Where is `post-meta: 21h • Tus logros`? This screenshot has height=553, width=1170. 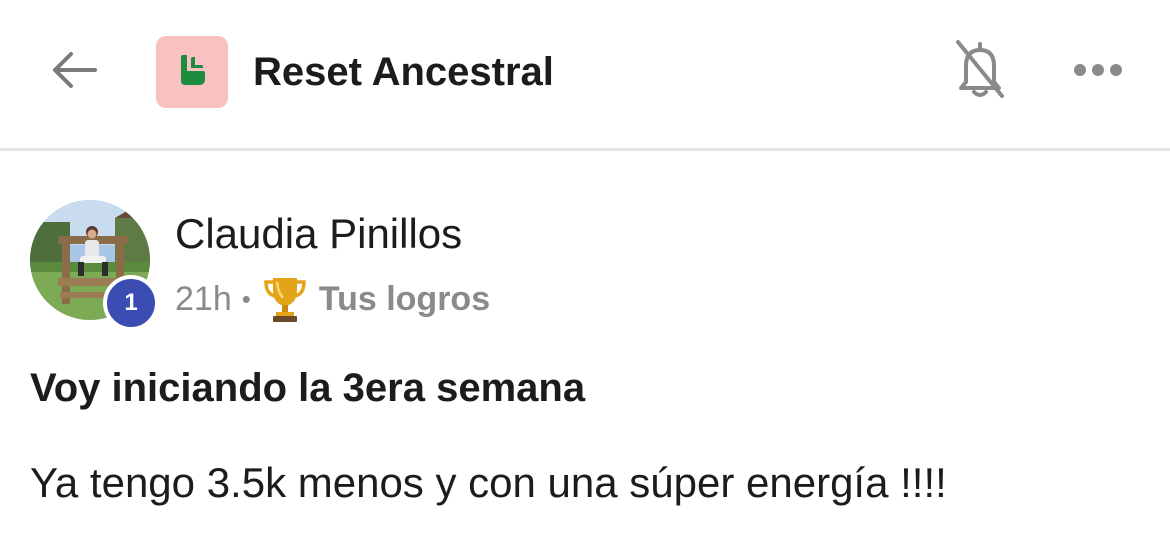
post-meta: 21h • Tus logros is located at coordinates (332, 299).